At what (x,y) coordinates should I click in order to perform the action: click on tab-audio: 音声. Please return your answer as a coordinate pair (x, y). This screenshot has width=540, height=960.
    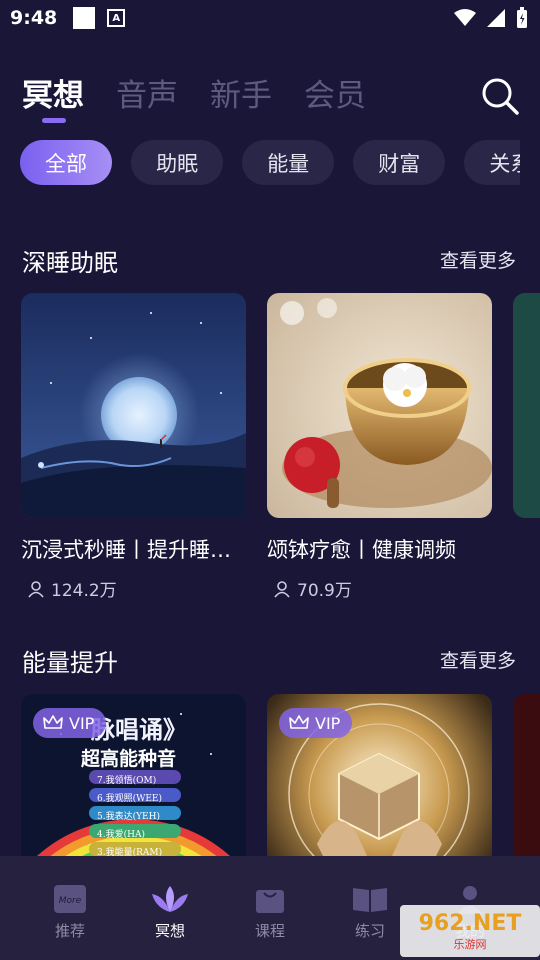
    Looking at the image, I should click on (147, 92).